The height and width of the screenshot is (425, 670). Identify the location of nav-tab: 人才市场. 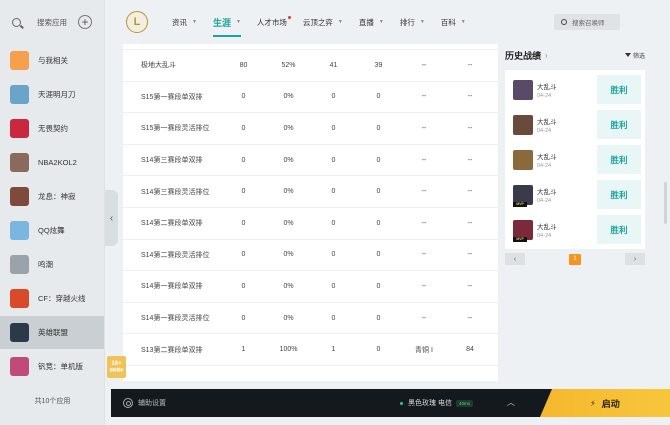
(273, 21).